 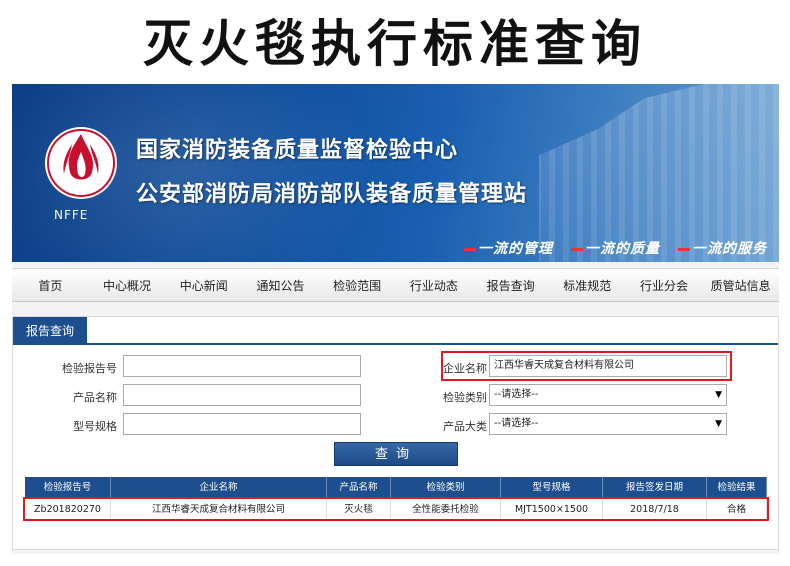 I want to click on tab-report-query: 报告查询, so click(x=50, y=331).